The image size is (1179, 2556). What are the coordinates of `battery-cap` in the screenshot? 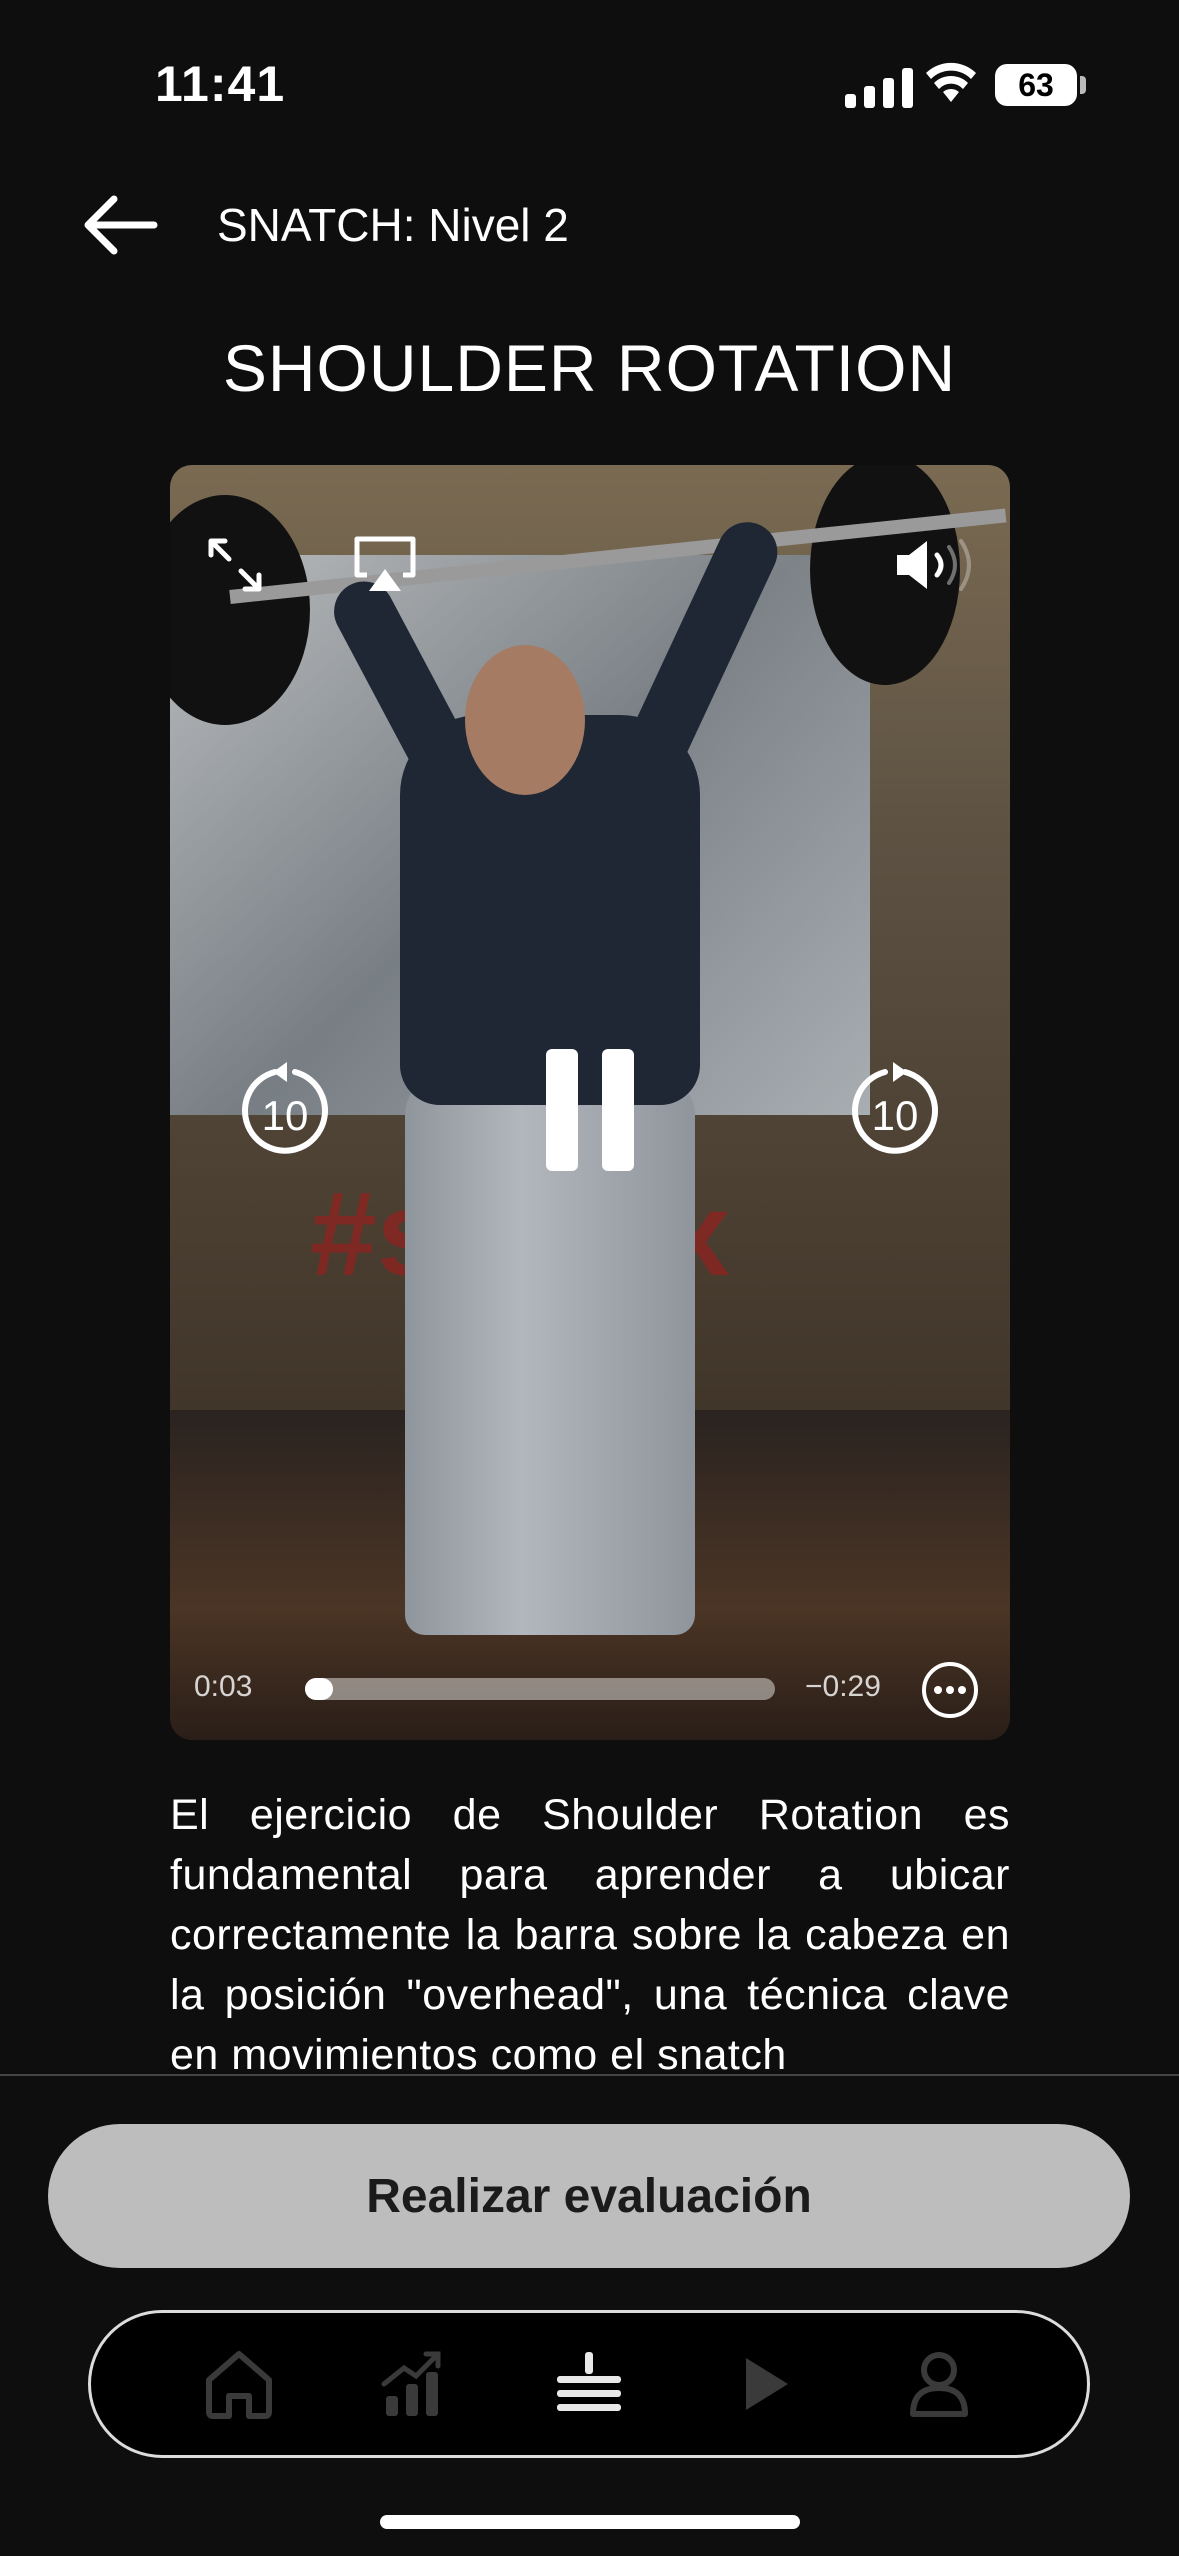 It's located at (1083, 85).